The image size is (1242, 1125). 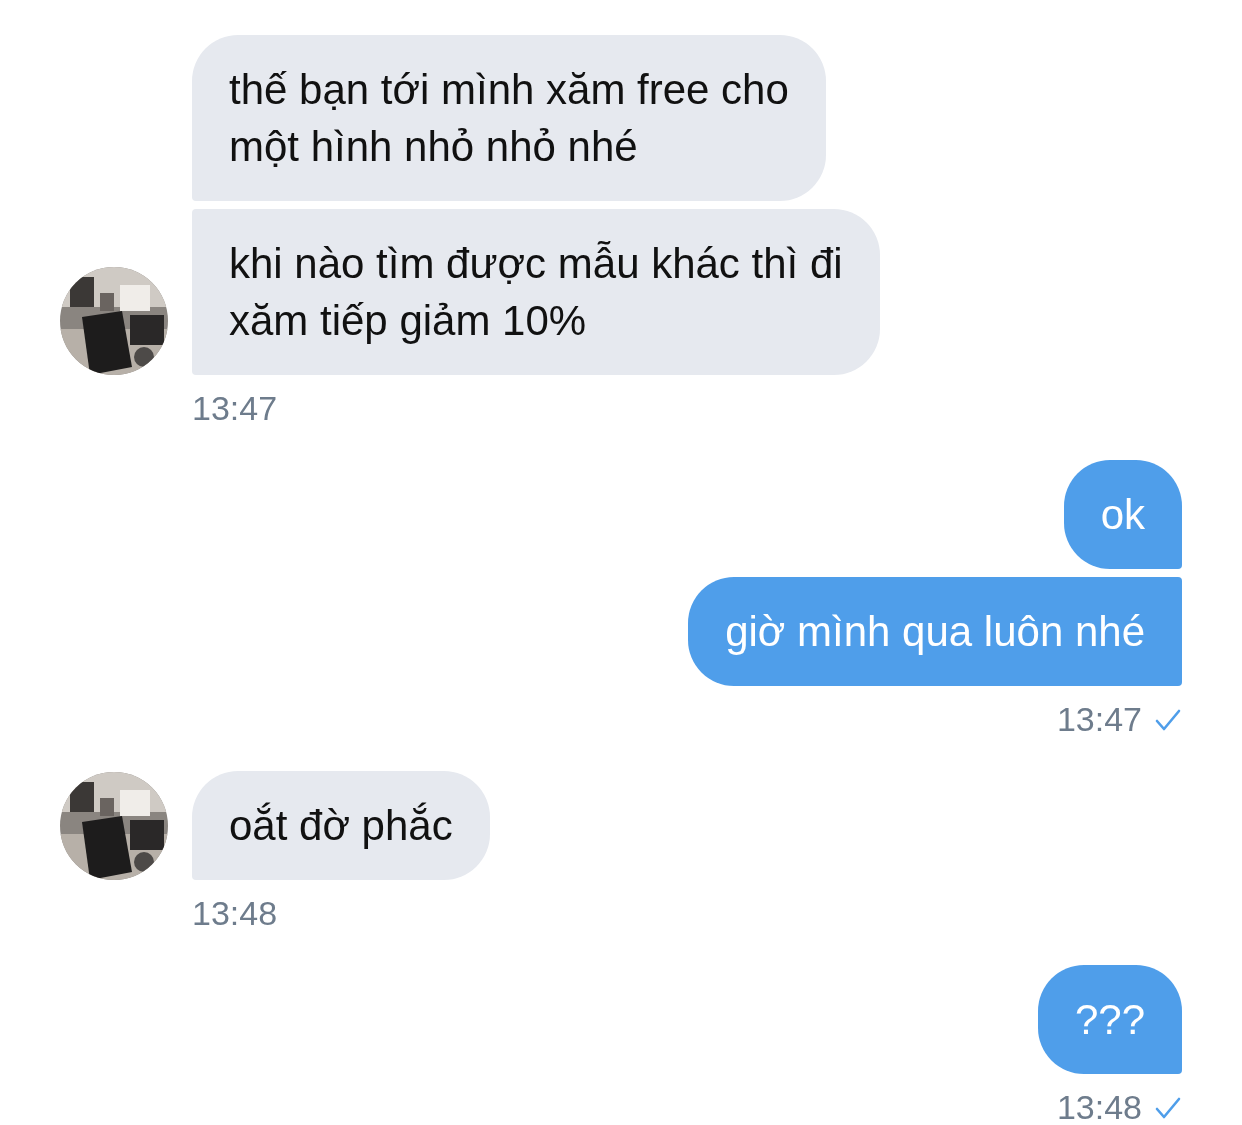 I want to click on message-bubble: khi nào tìm được mẫu khác thì đi xăm tiếp giảm 10%, so click(x=536, y=292).